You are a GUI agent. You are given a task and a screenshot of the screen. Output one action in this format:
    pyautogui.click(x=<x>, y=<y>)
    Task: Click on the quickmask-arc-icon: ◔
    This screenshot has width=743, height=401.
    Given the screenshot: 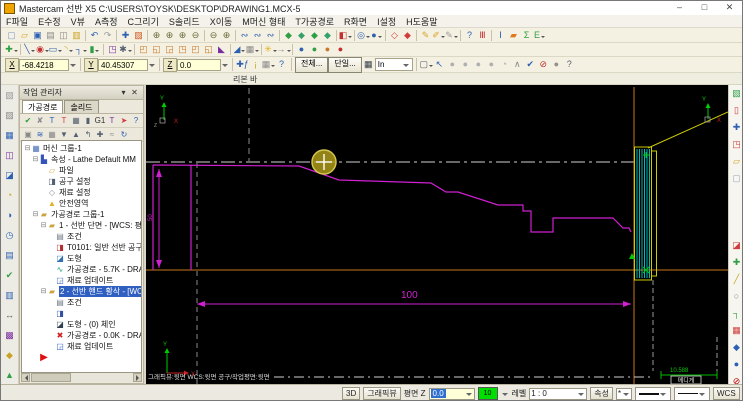 What is the action you would take?
    pyautogui.click(x=504, y=65)
    